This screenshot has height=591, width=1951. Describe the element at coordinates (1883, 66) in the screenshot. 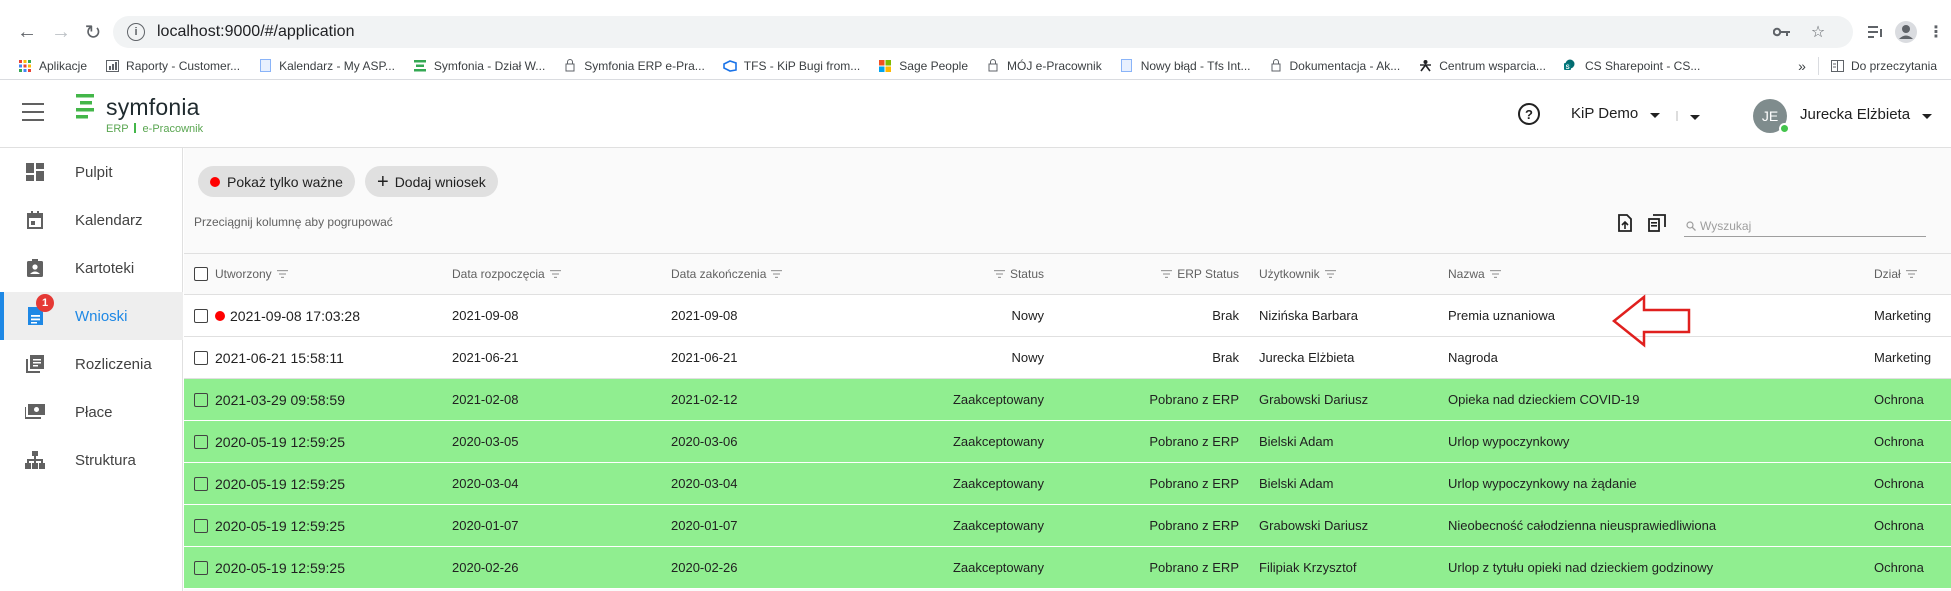

I see `reading-list-button: Do przeczytania` at that location.